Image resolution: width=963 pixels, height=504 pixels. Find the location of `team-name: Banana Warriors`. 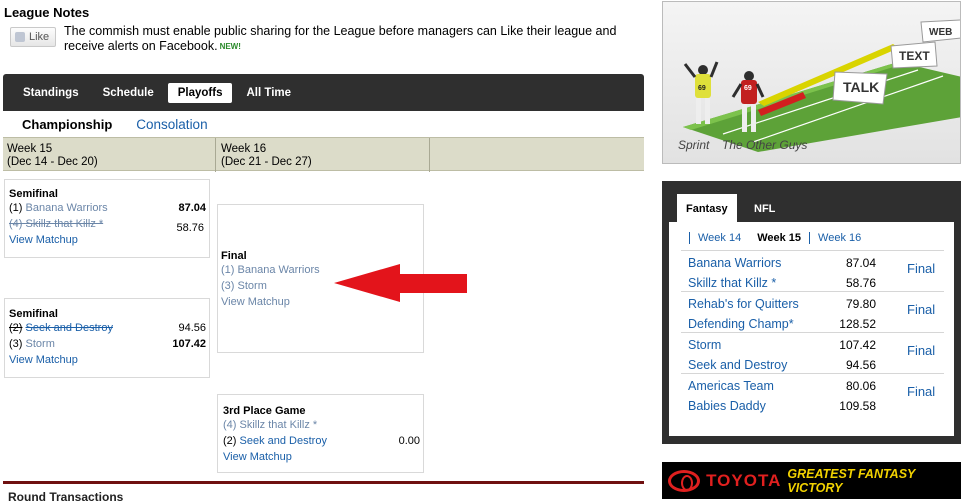

team-name: Banana Warriors is located at coordinates (734, 263).